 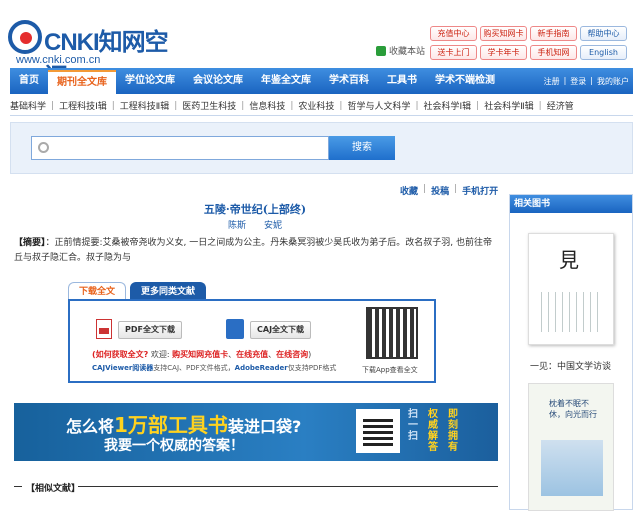 What do you see at coordinates (480, 190) in the screenshot?
I see `mobile-open-link: 手机打开` at bounding box center [480, 190].